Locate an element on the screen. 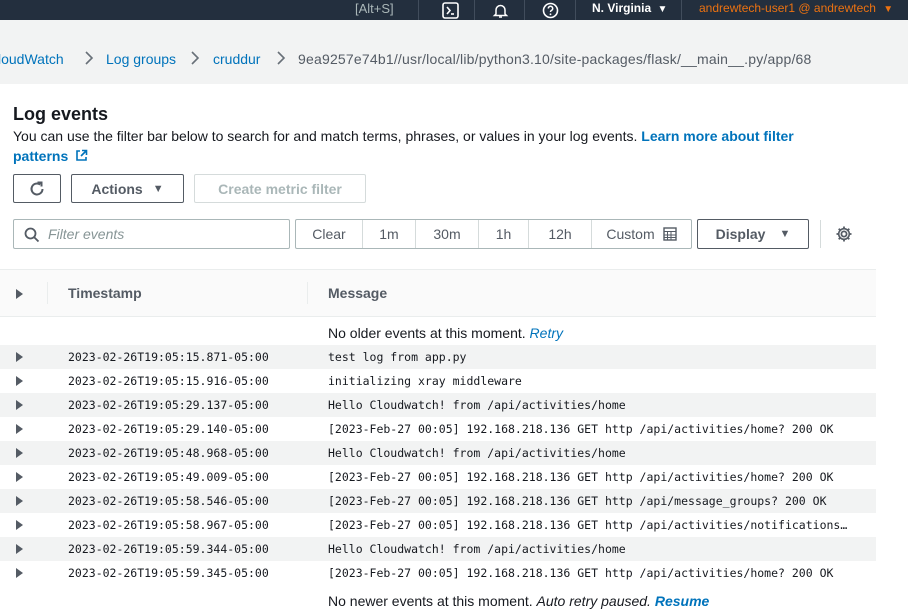 This screenshot has height=614, width=908. time-clear-button: Clear is located at coordinates (329, 234).